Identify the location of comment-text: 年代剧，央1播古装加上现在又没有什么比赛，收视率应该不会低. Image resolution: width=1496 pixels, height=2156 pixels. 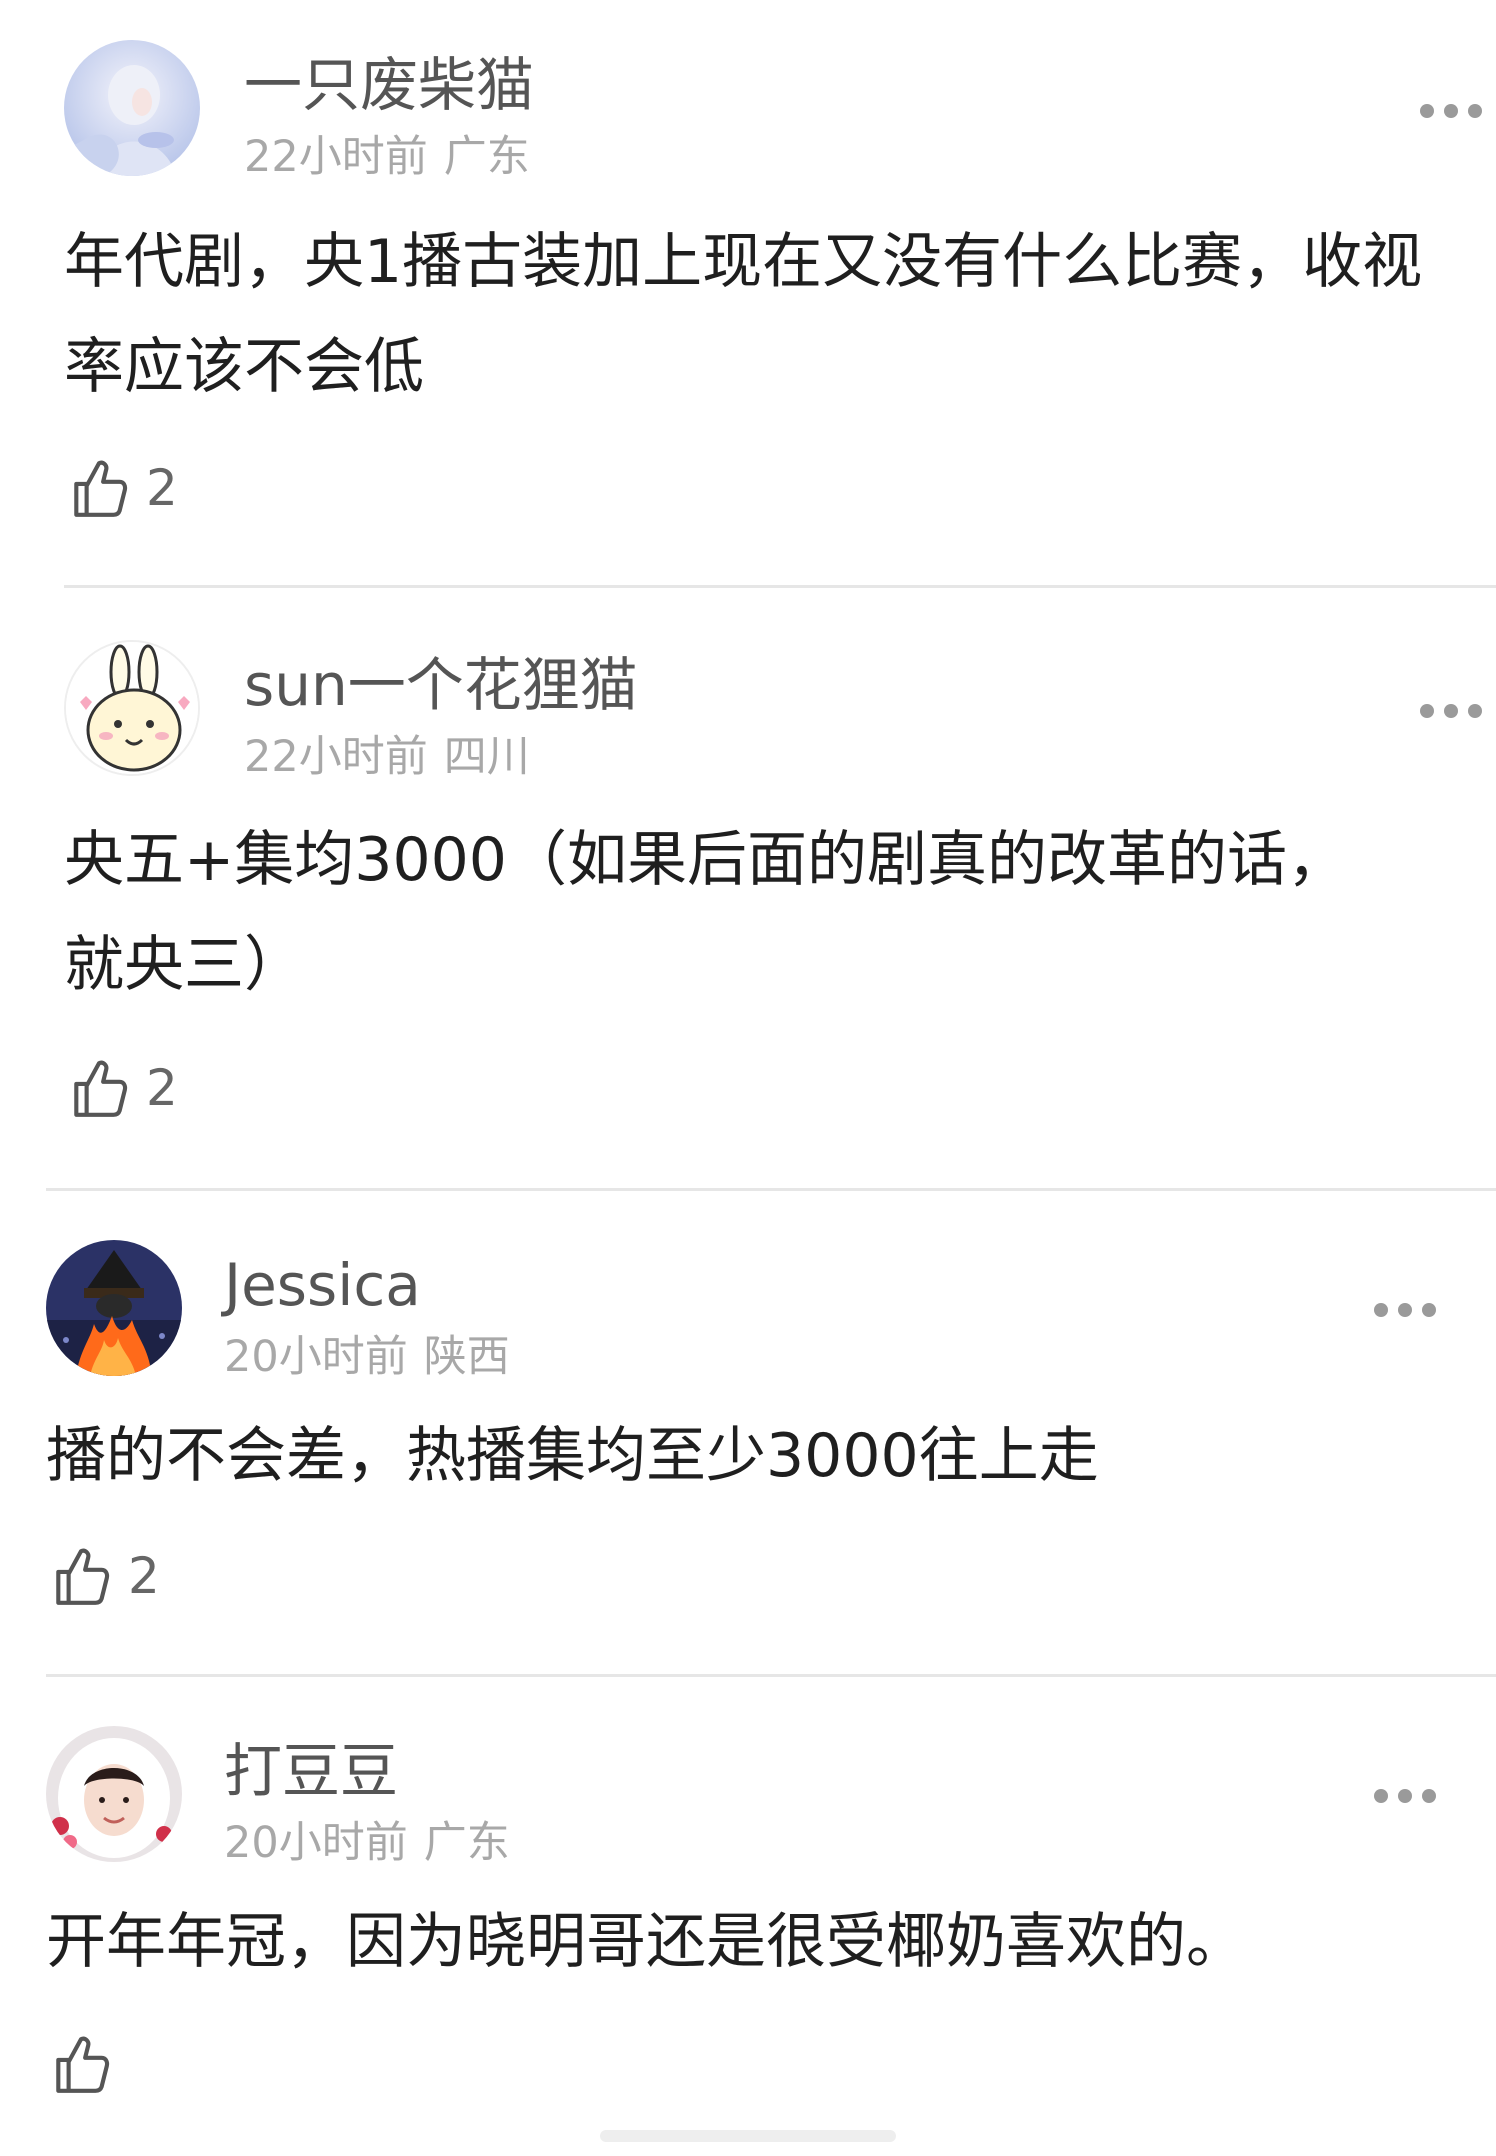
(743, 314).